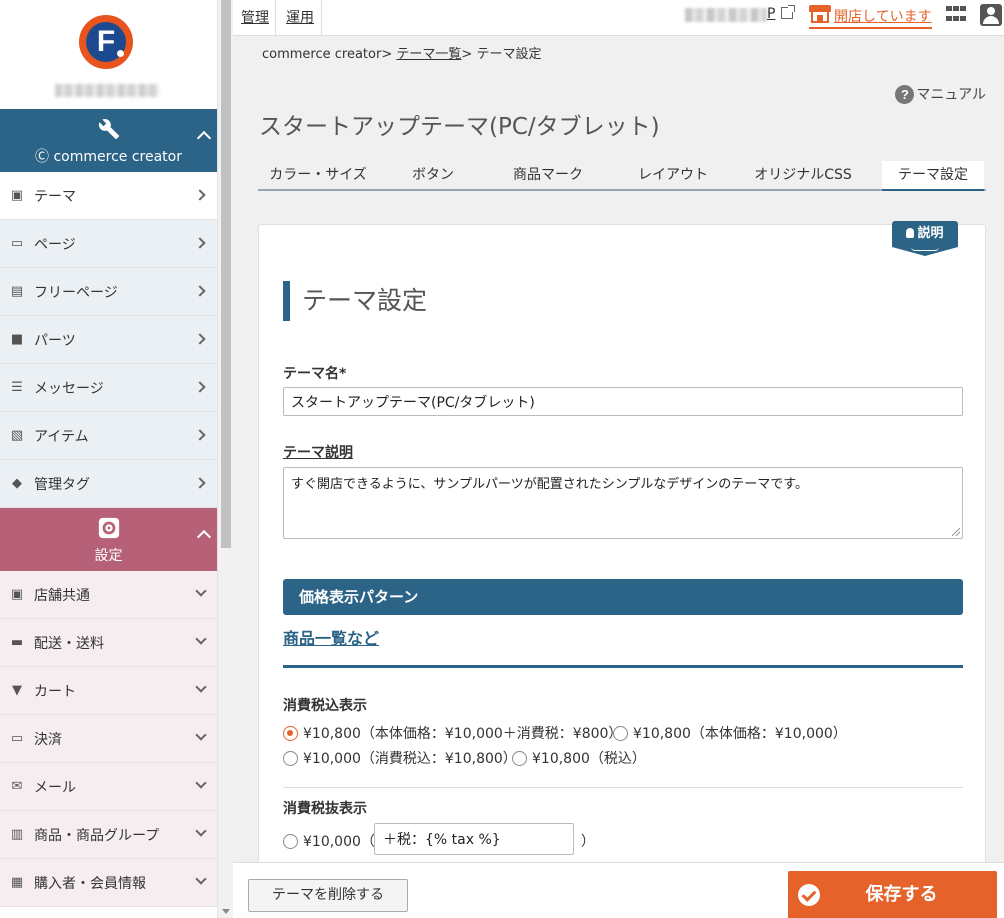  Describe the element at coordinates (726, 15) in the screenshot. I see `shop-url-redacted` at that location.